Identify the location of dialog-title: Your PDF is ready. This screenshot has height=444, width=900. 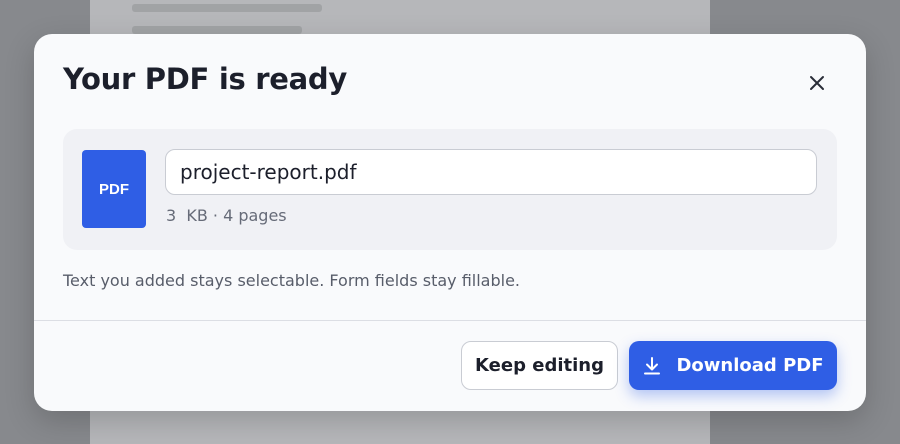
(205, 79).